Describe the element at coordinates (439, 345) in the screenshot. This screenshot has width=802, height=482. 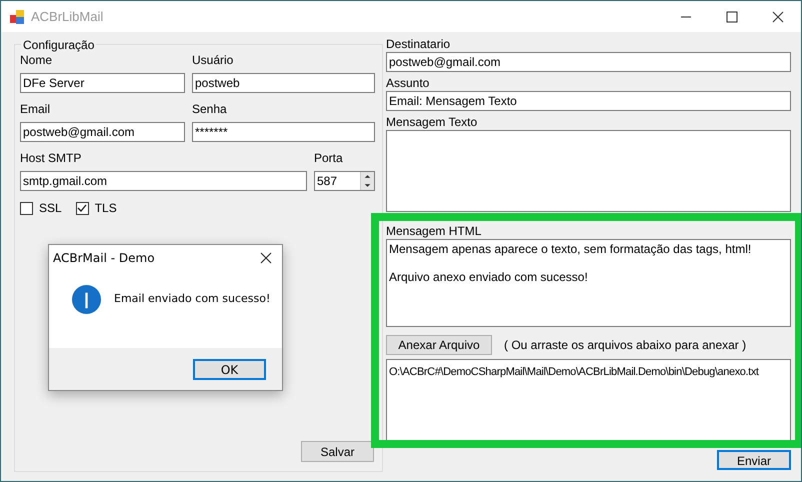
I see `attach-button: Anexar Arquivo` at that location.